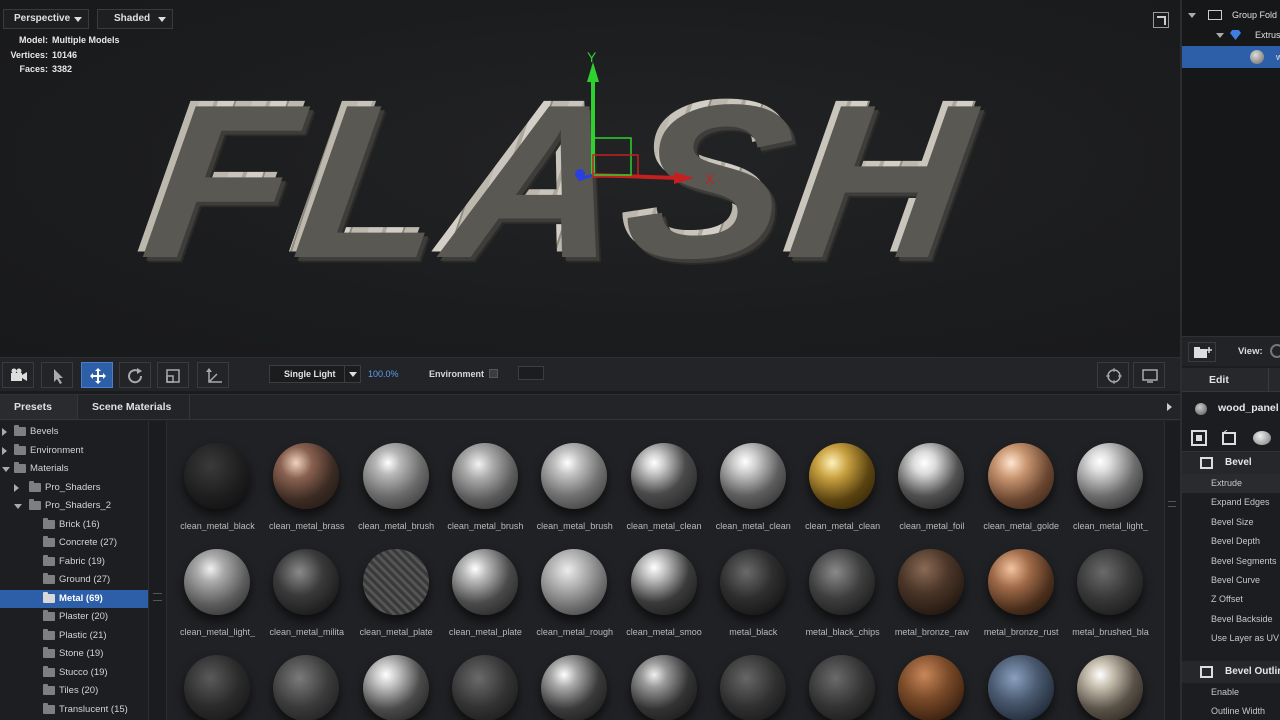 This screenshot has height=720, width=1280. I want to click on scene-item-group-folder: Group Fold, so click(1231, 15).